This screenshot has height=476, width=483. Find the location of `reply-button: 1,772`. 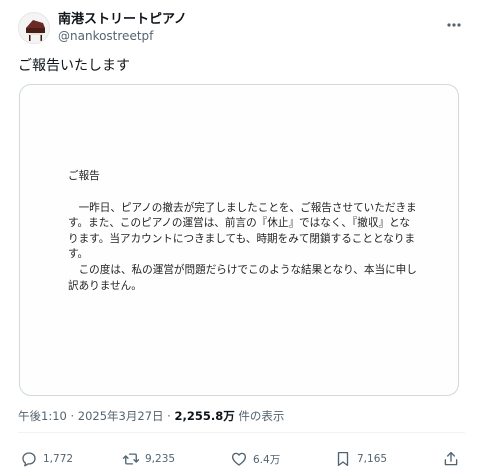

reply-button: 1,772 is located at coordinates (46, 459).